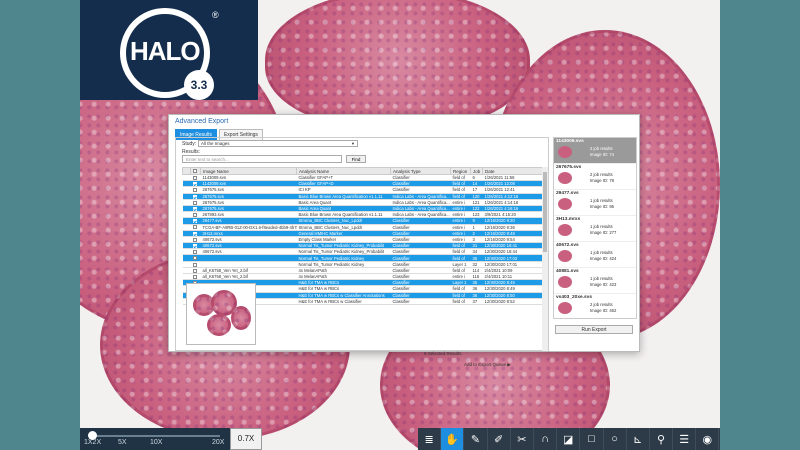 The image size is (800, 450). What do you see at coordinates (155, 439) in the screenshot?
I see `zoom-slider: 1X2X 5X 10X 20X` at bounding box center [155, 439].